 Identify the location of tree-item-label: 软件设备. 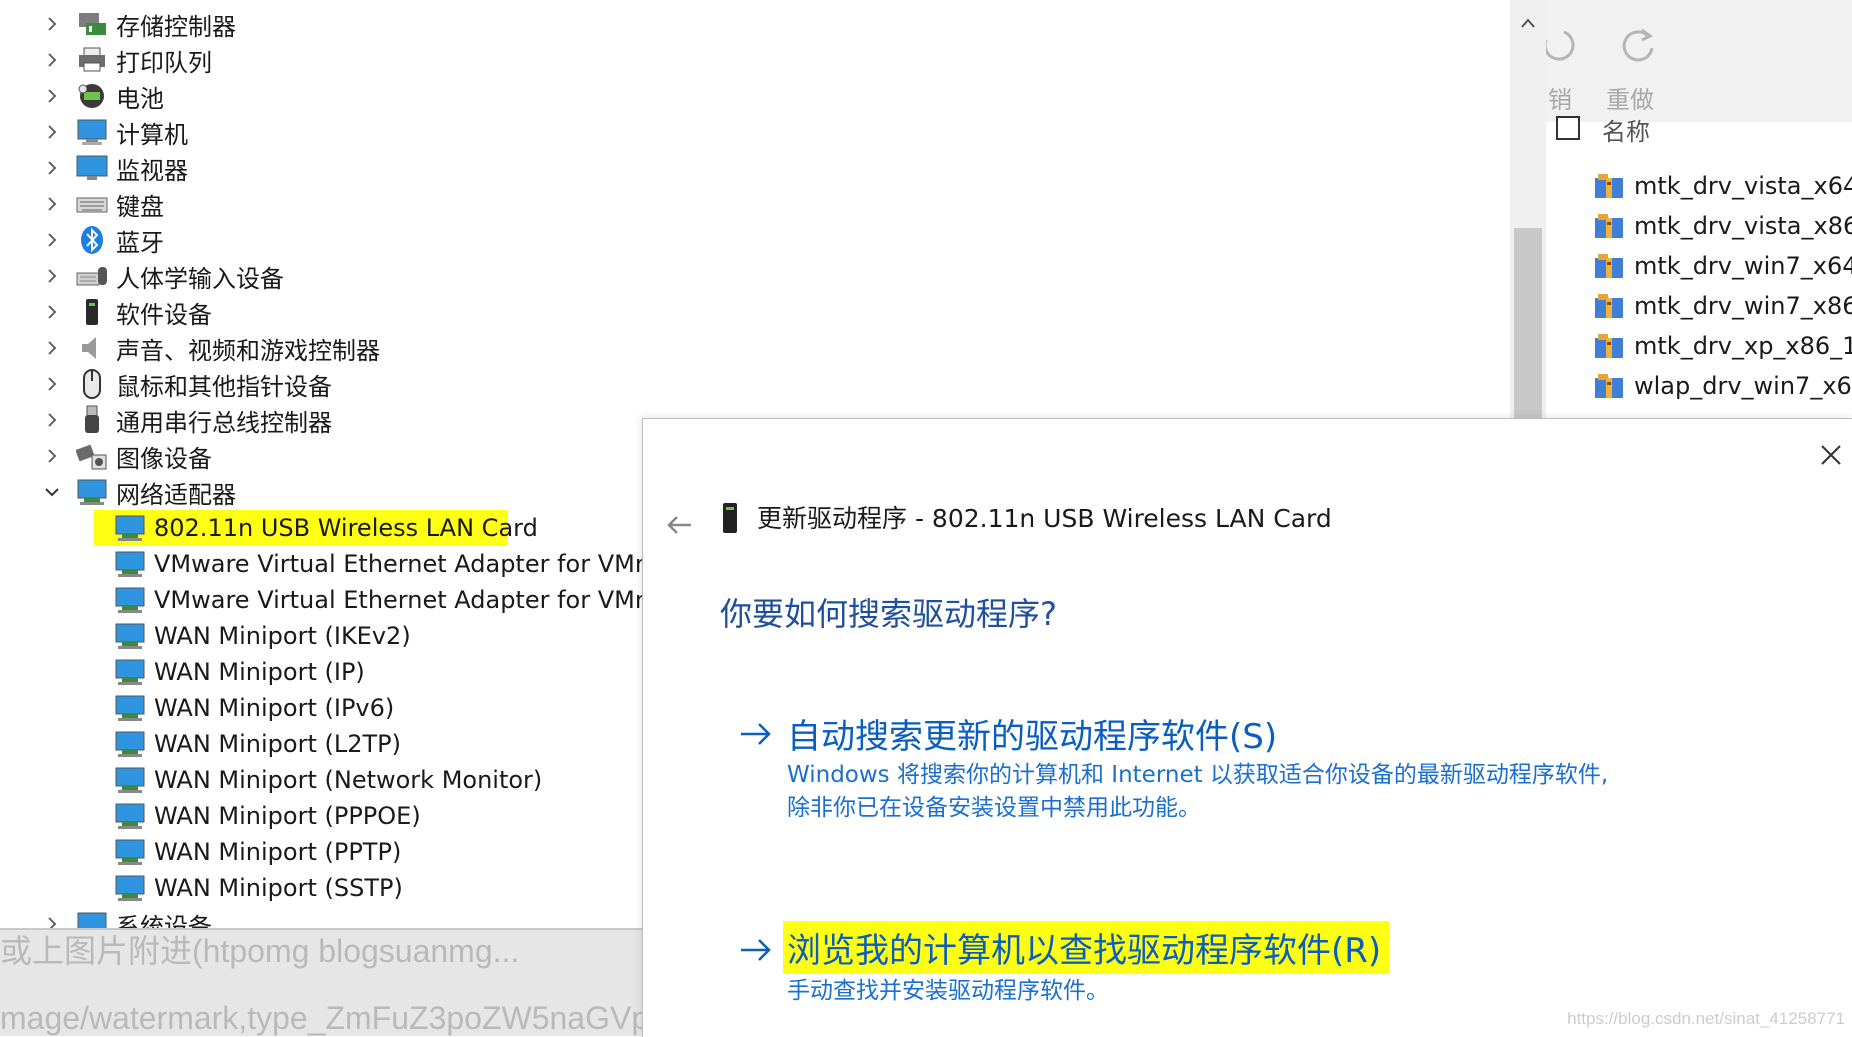
(164, 314).